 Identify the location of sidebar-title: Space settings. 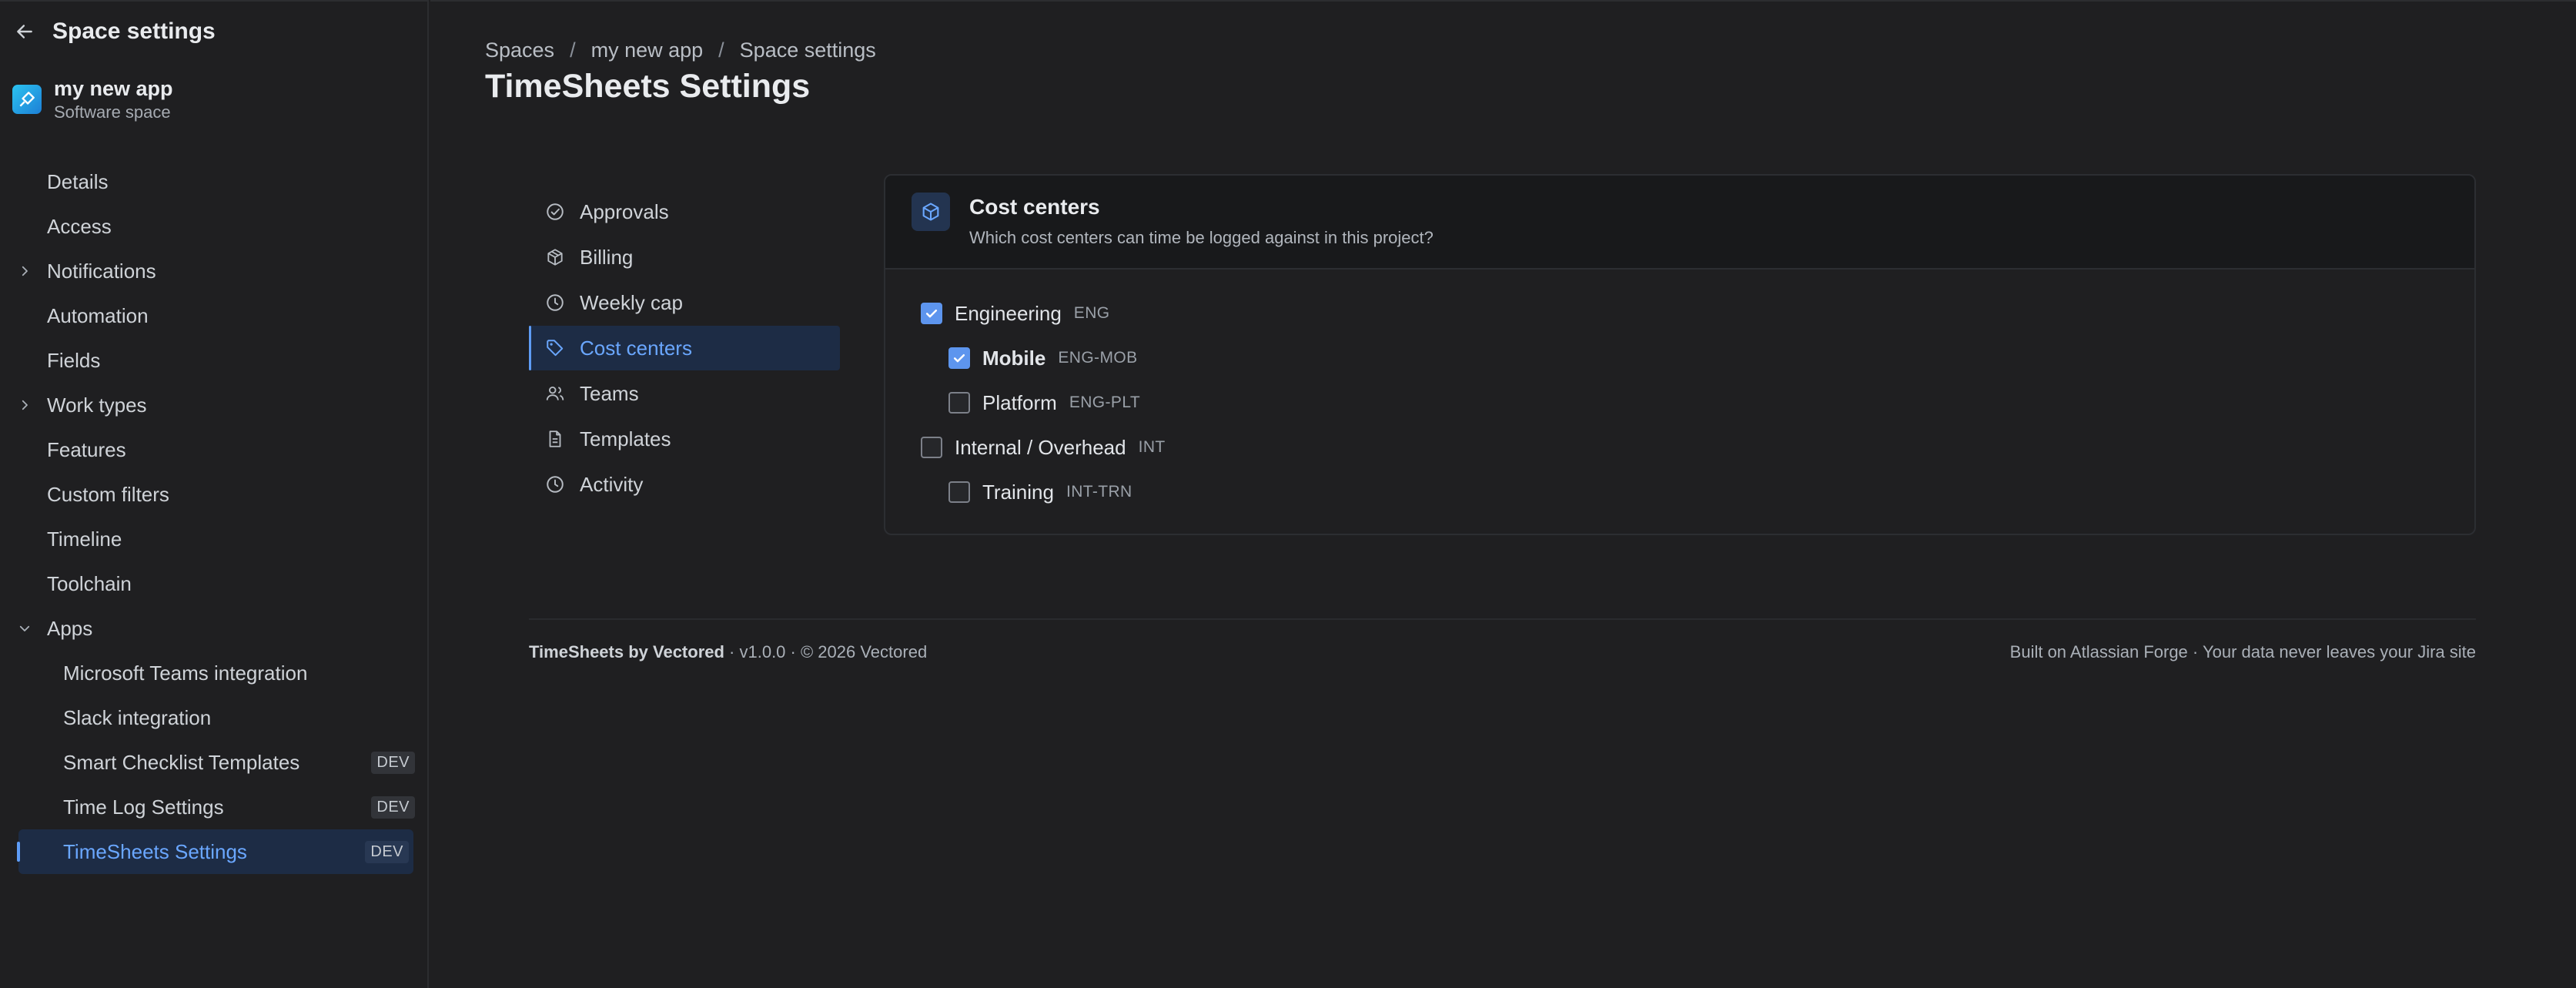
(134, 31).